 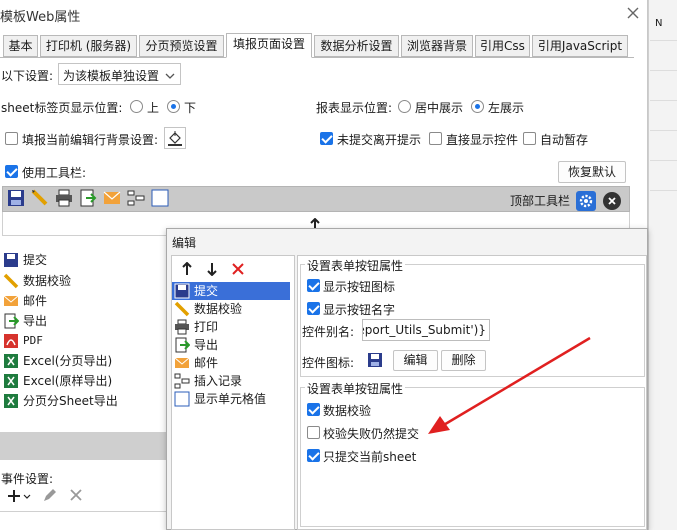 I want to click on dialog-list-item-label: 导出, so click(x=206, y=345).